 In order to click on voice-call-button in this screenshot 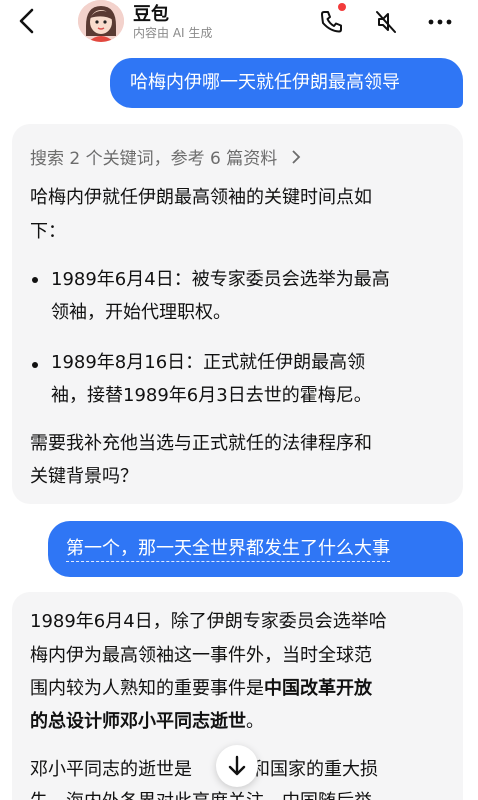, I will do `click(332, 22)`.